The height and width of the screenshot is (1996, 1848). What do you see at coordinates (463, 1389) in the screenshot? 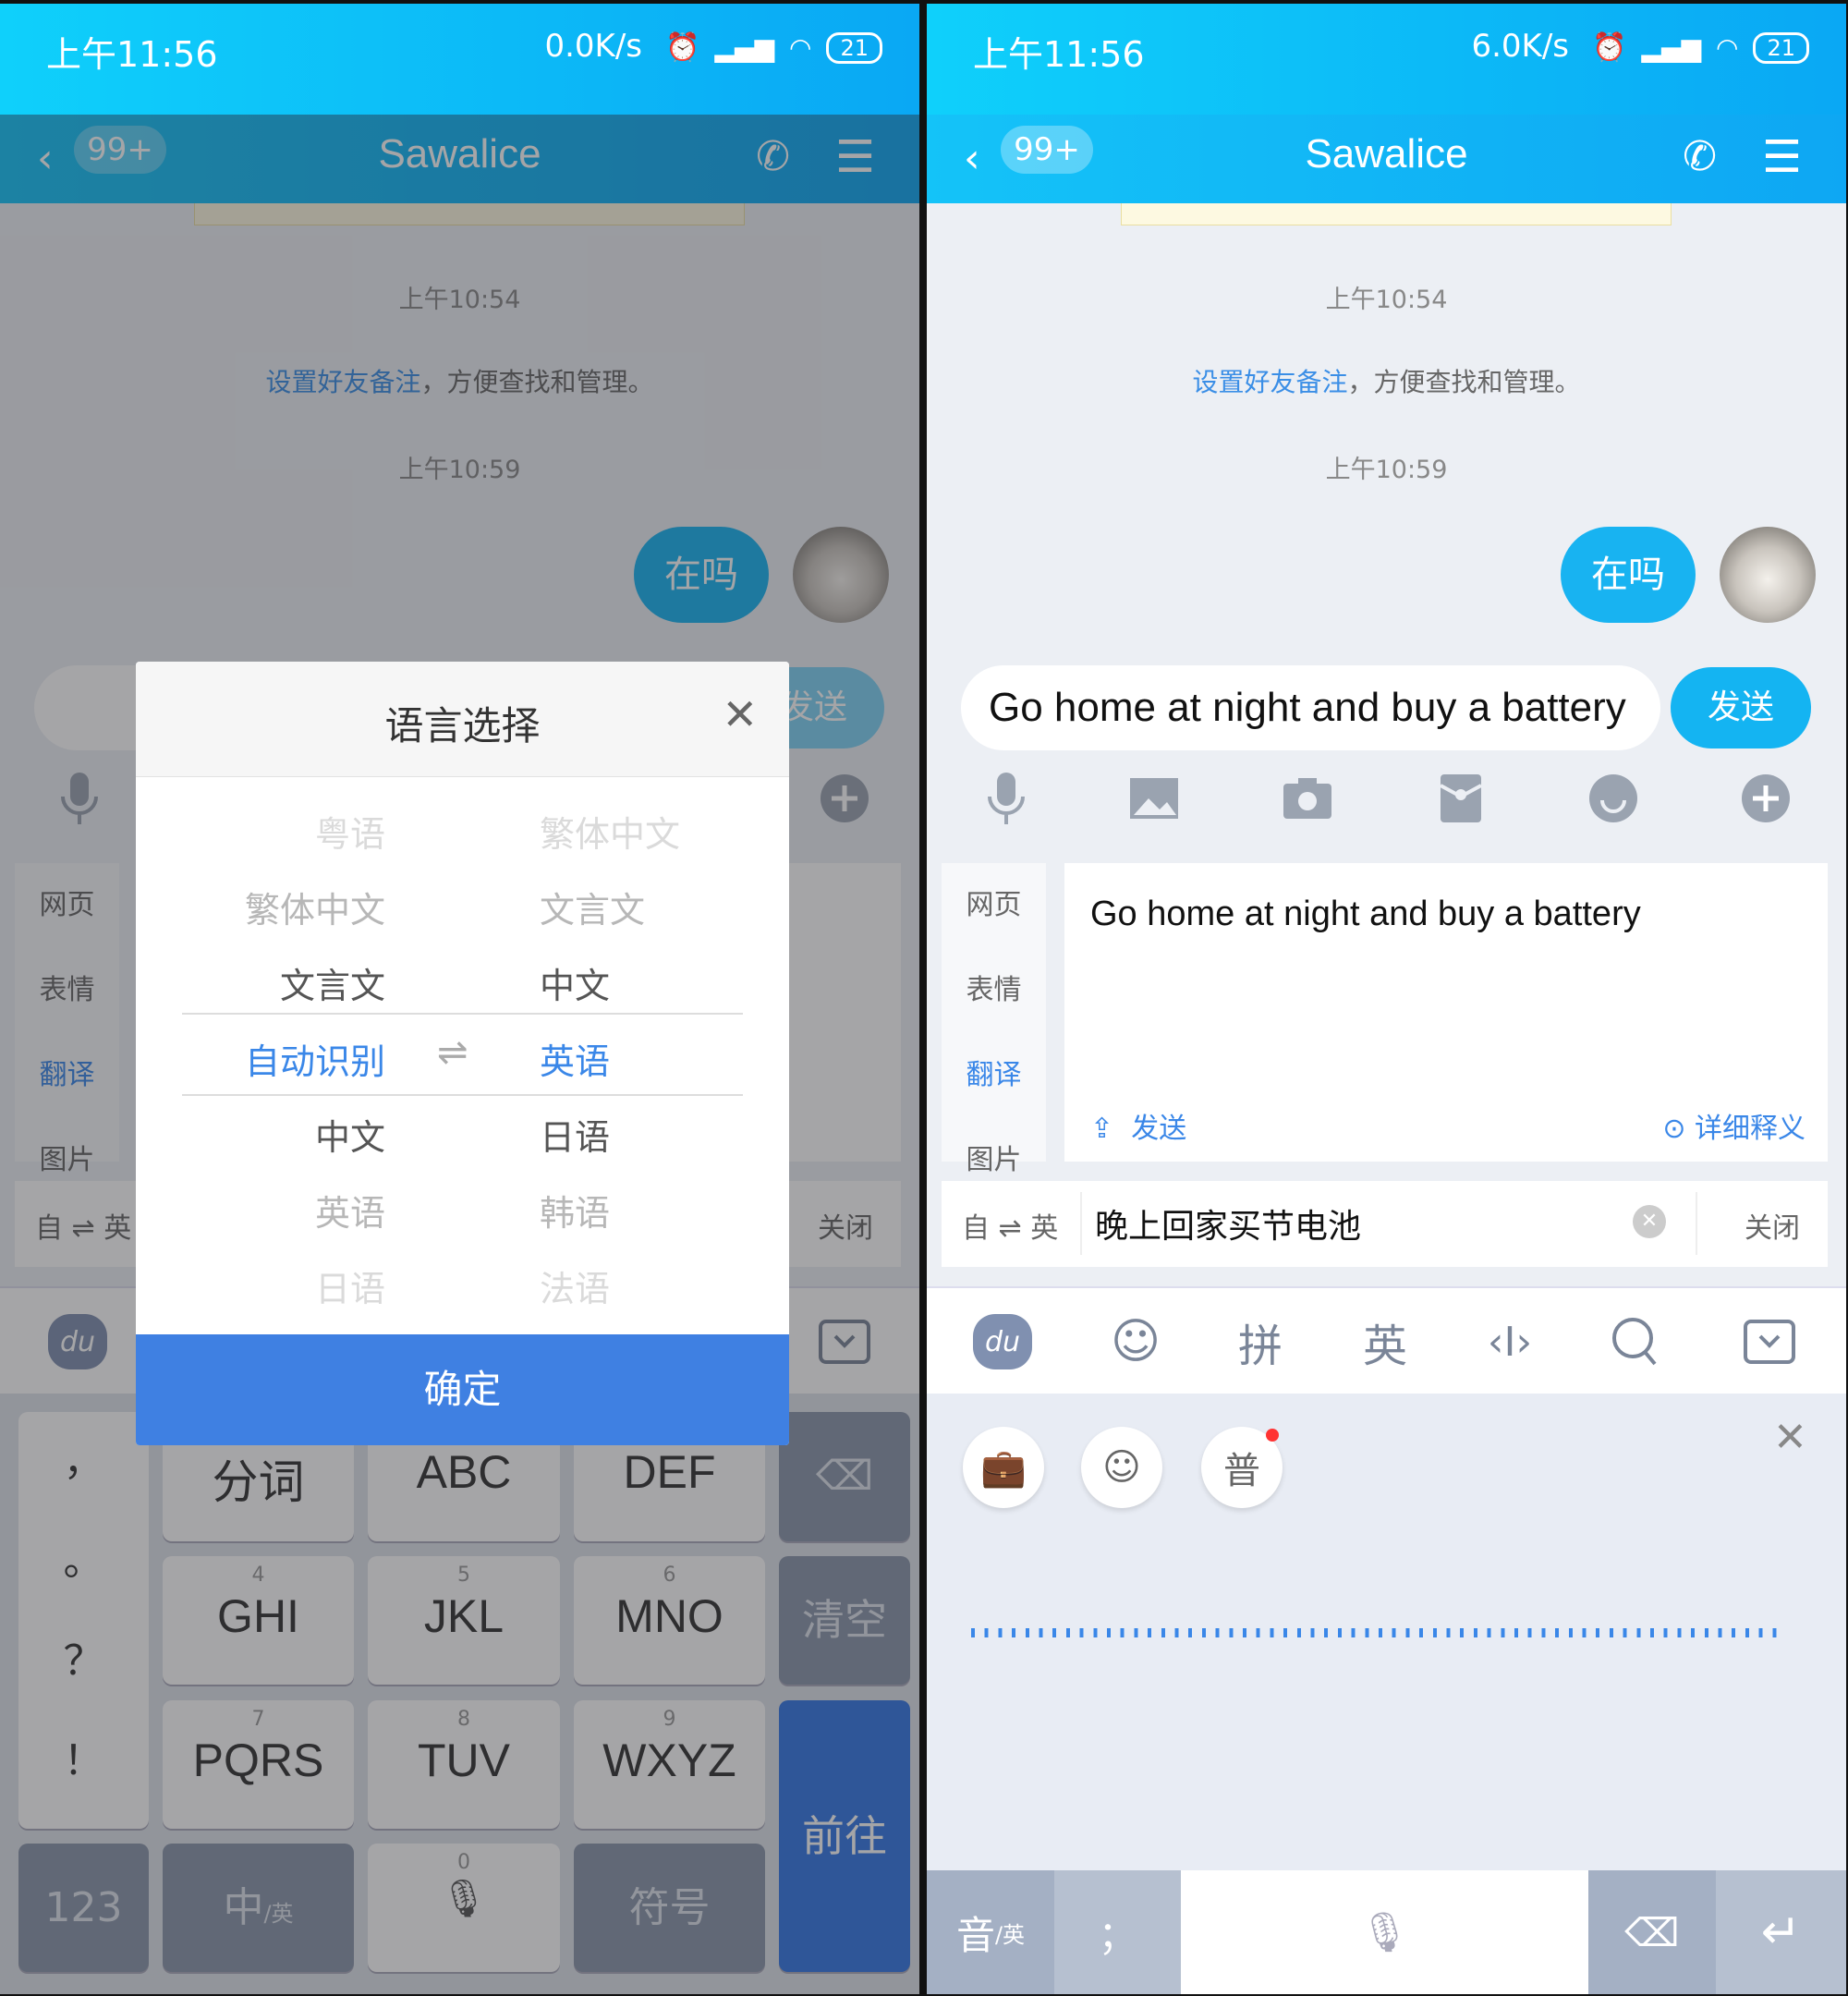
I see `confirm-button: 确定` at bounding box center [463, 1389].